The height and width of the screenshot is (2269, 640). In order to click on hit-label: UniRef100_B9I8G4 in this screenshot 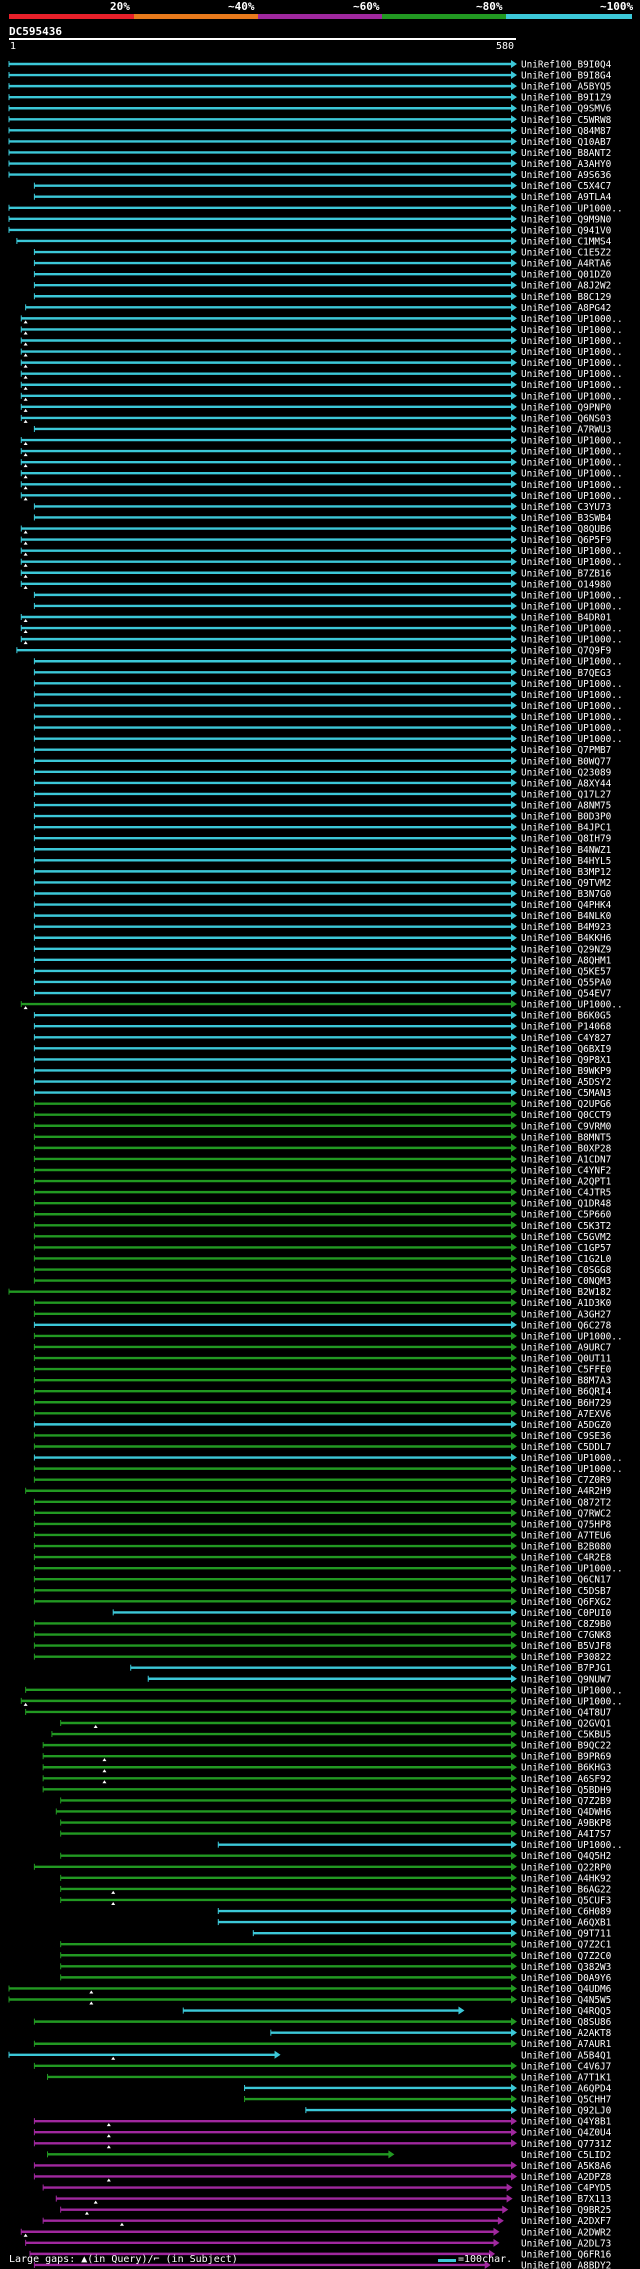, I will do `click(566, 76)`.